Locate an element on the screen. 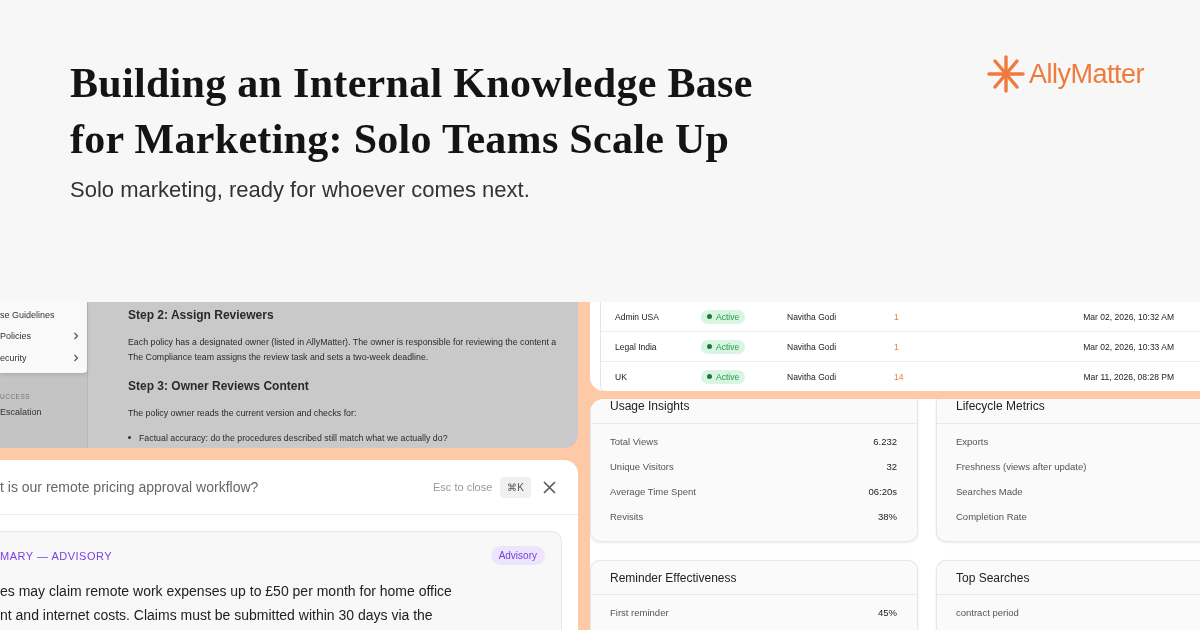  keyboard-shortcut: ⌘K is located at coordinates (515, 487).